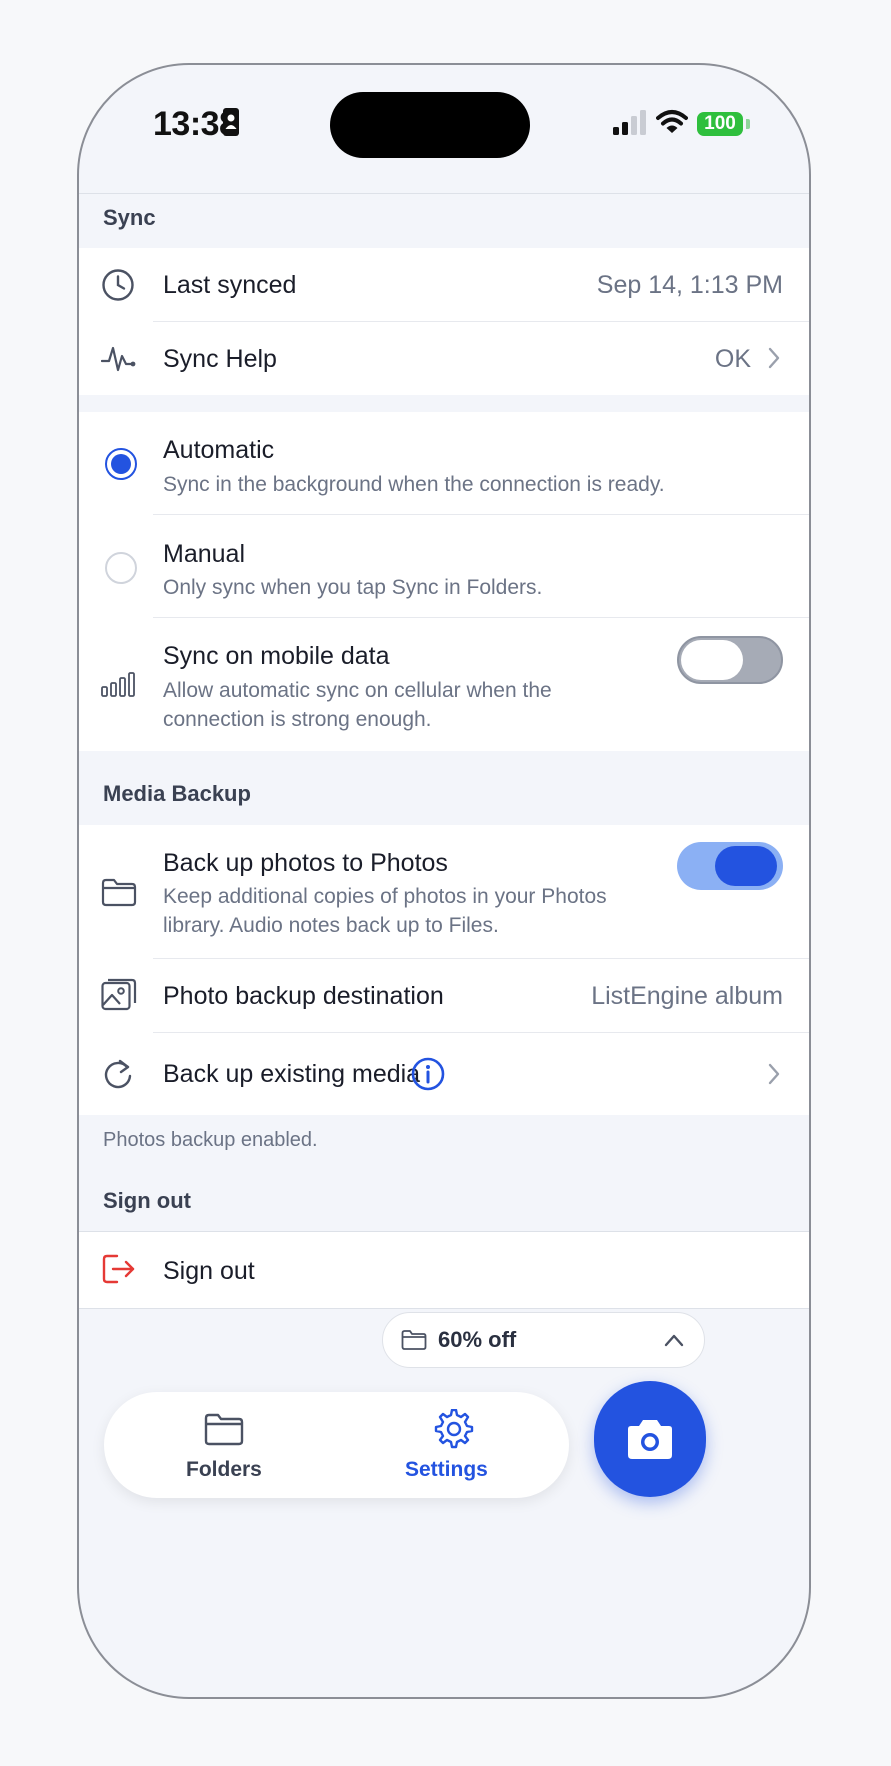 The height and width of the screenshot is (1766, 891). I want to click on sync-section-header: Sync, so click(129, 217).